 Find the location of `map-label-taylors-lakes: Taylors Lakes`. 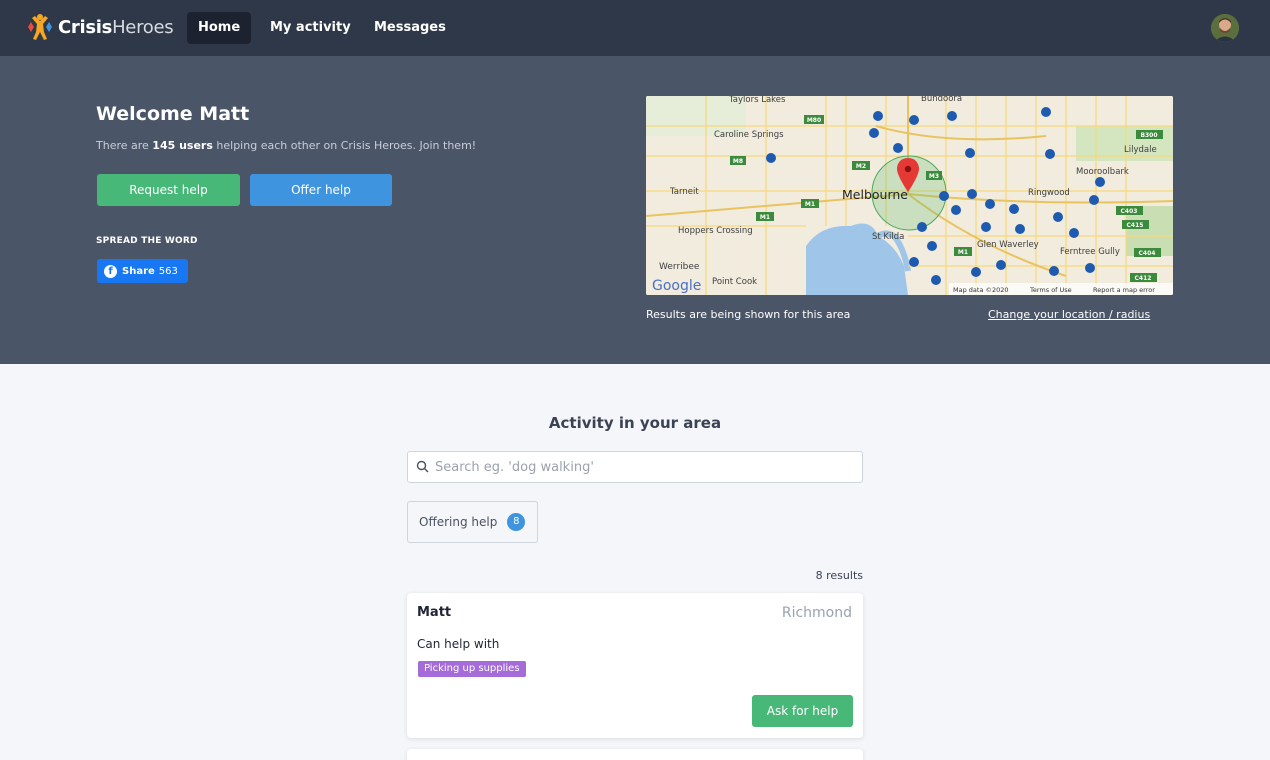

map-label-taylors-lakes: Taylors Lakes is located at coordinates (757, 100).